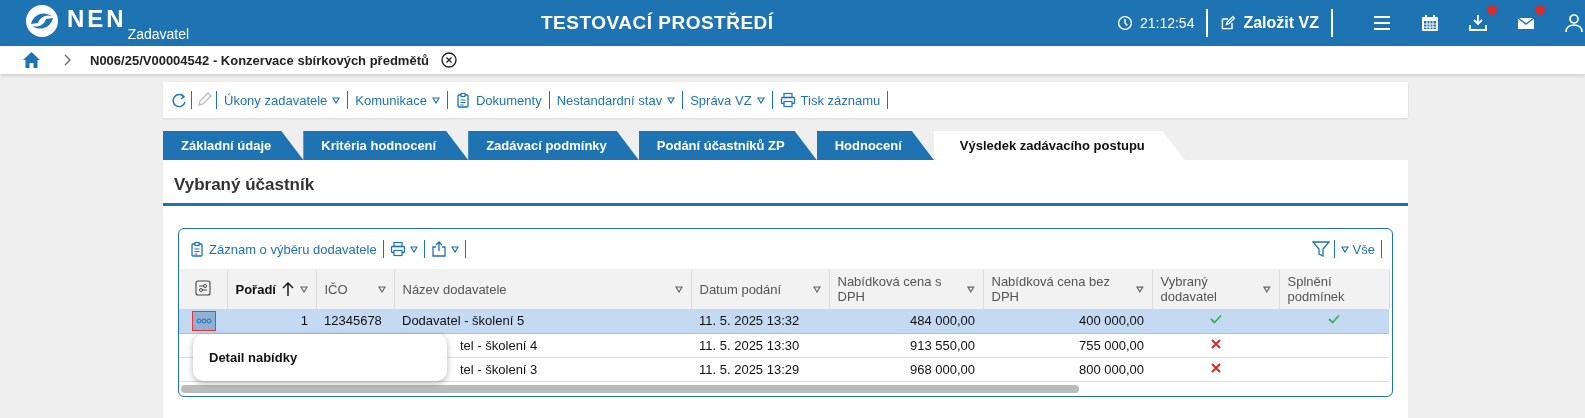  What do you see at coordinates (386, 145) in the screenshot?
I see `tab: Kritéria hodnocení` at bounding box center [386, 145].